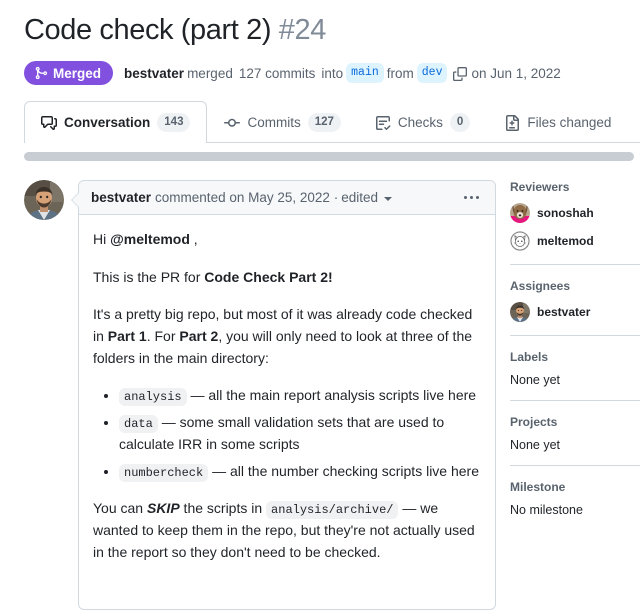  I want to click on comment-action: commented on, so click(200, 197).